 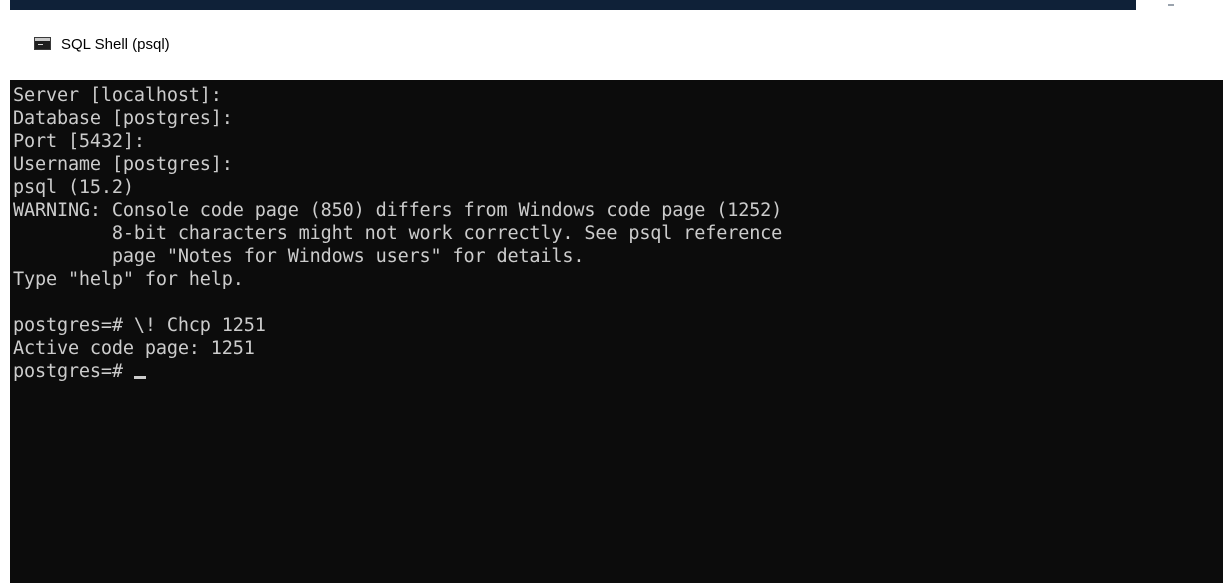 What do you see at coordinates (618, 371) in the screenshot?
I see `console-input-line: postgres=#` at bounding box center [618, 371].